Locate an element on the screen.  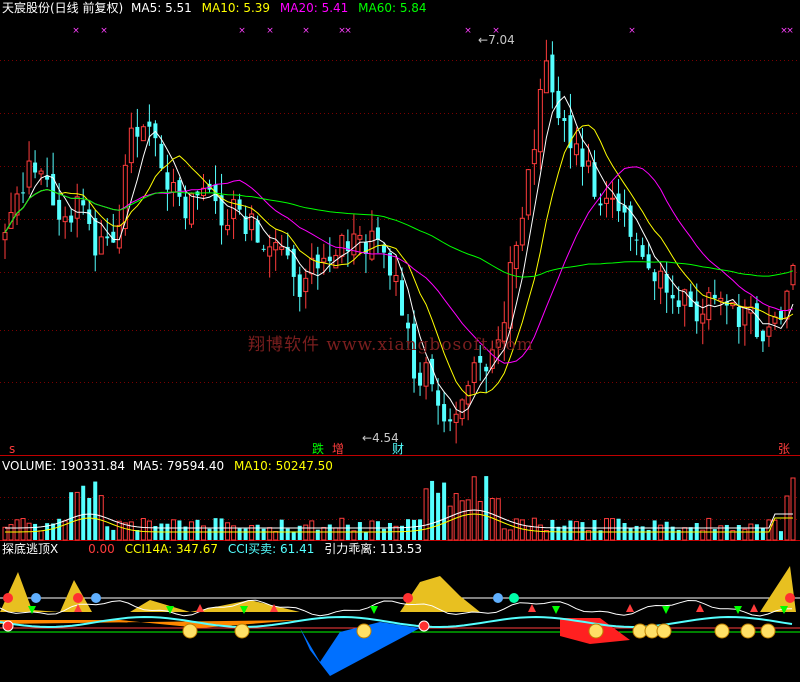
cci14a-line is located at coordinates (396, 608).